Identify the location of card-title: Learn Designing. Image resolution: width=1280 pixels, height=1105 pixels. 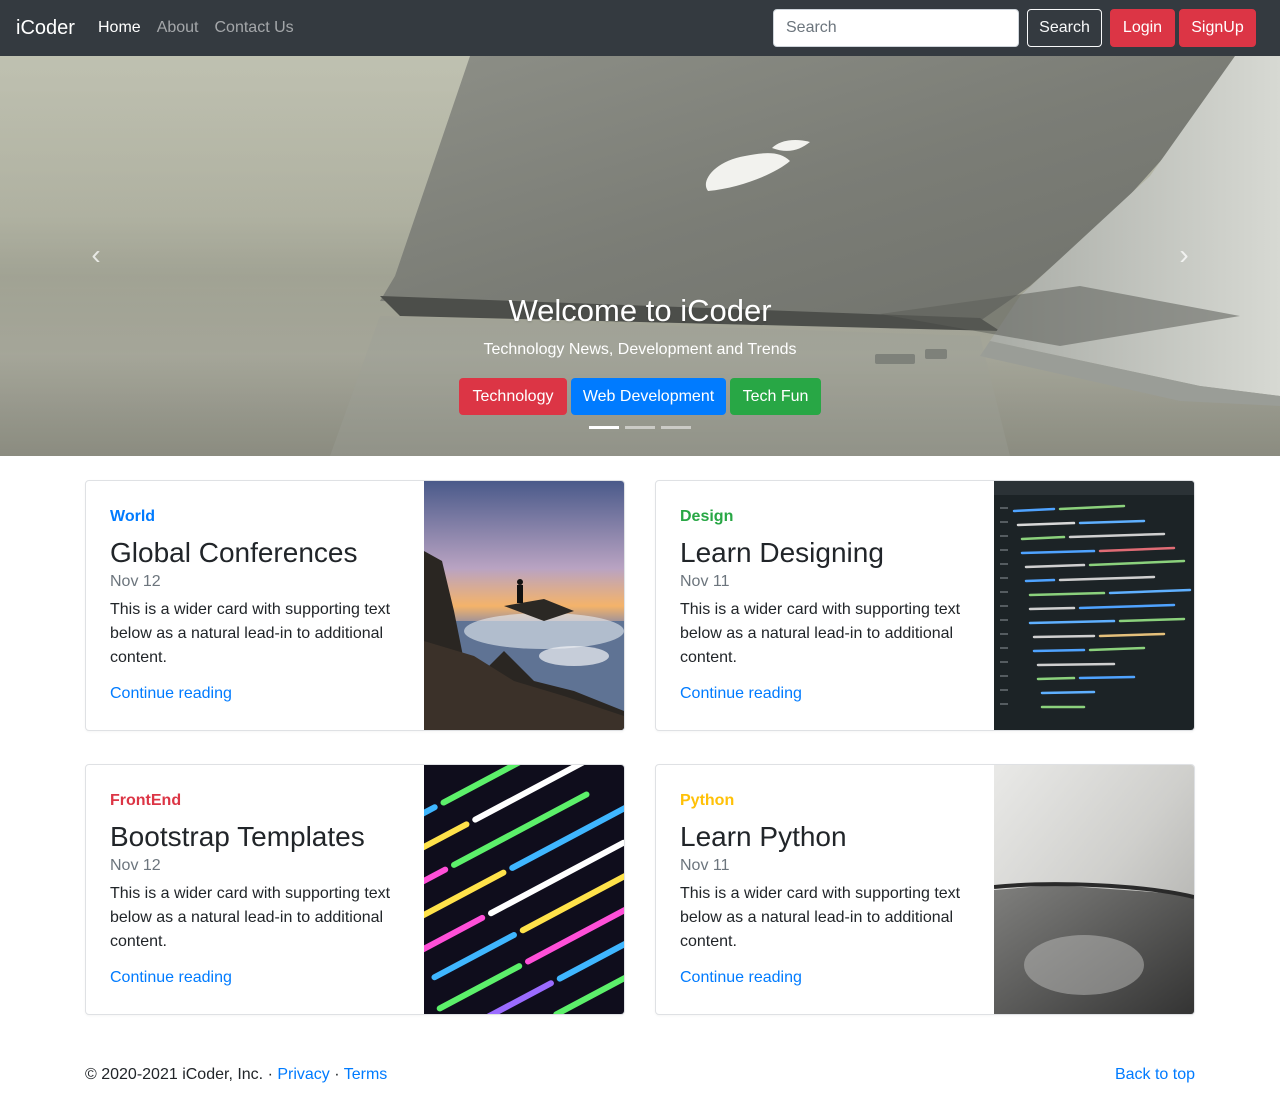
(782, 552).